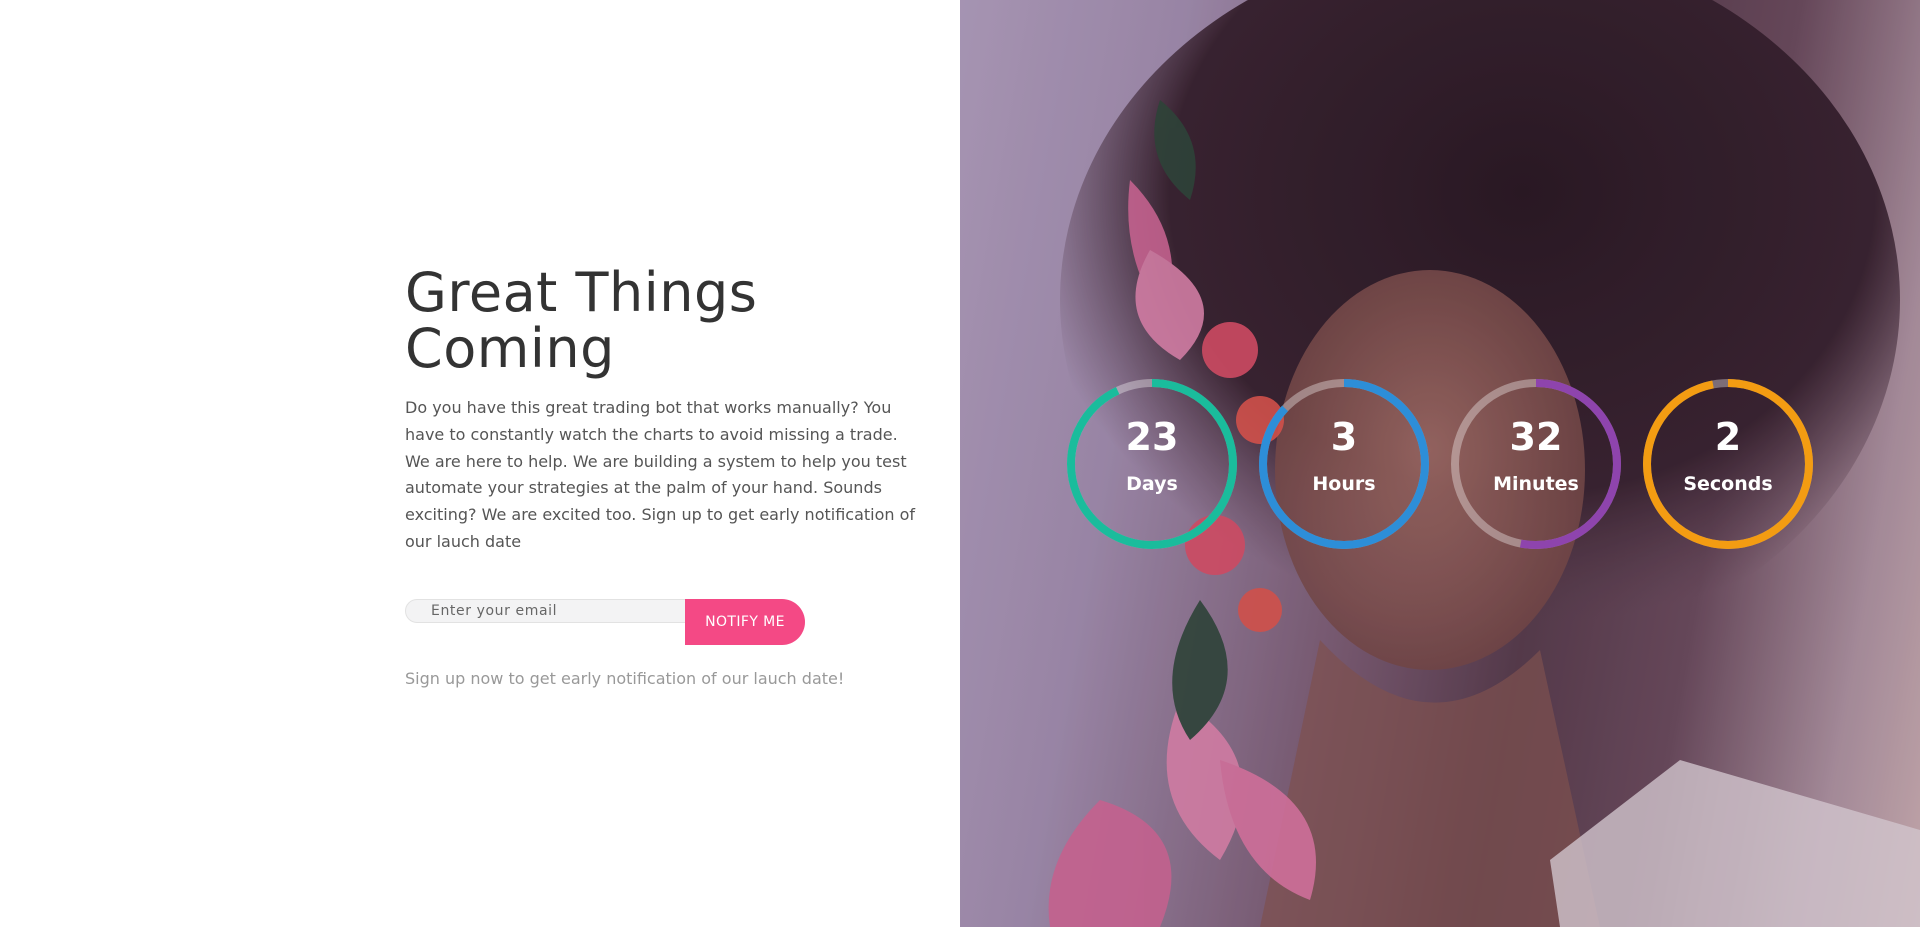  I want to click on countdown-days: 23 Days, so click(1152, 464).